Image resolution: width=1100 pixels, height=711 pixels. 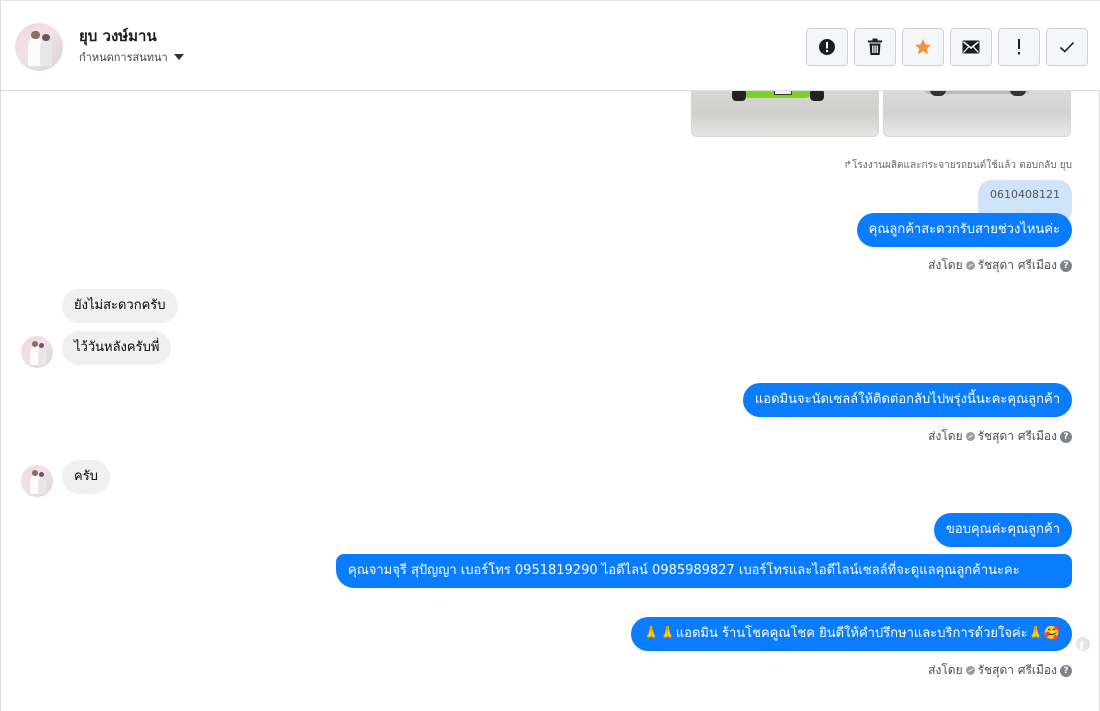 What do you see at coordinates (1083, 644) in the screenshot?
I see `seen-indicator-avatar` at bounding box center [1083, 644].